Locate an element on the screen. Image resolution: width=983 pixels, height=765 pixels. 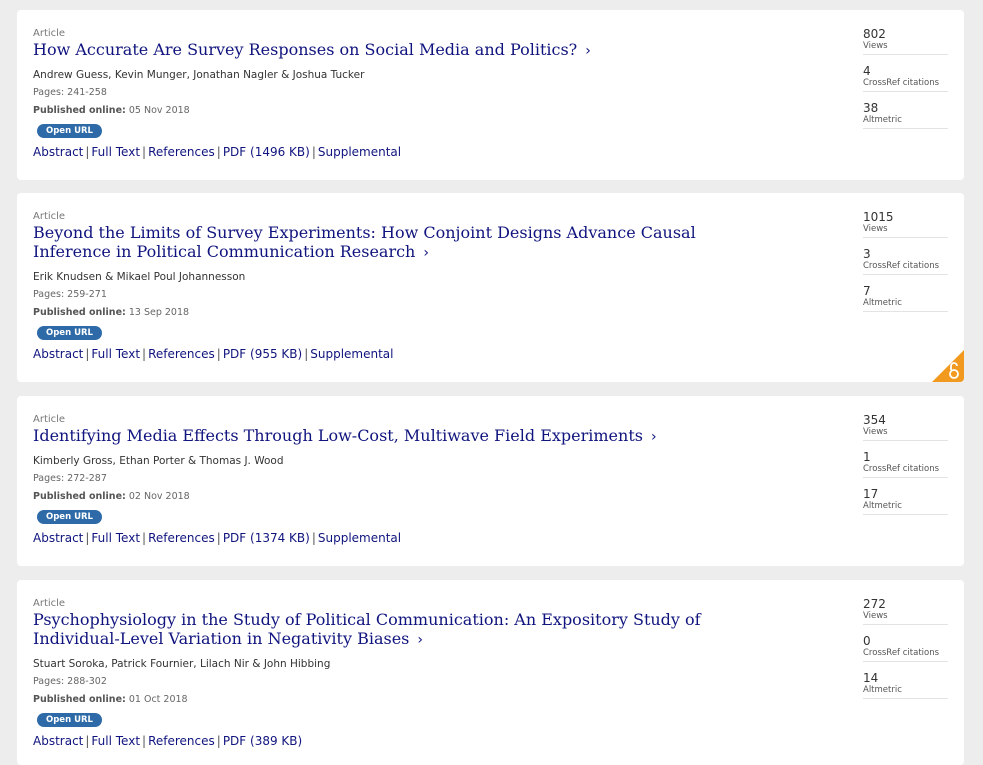
metric-value: 272 is located at coordinates (874, 604).